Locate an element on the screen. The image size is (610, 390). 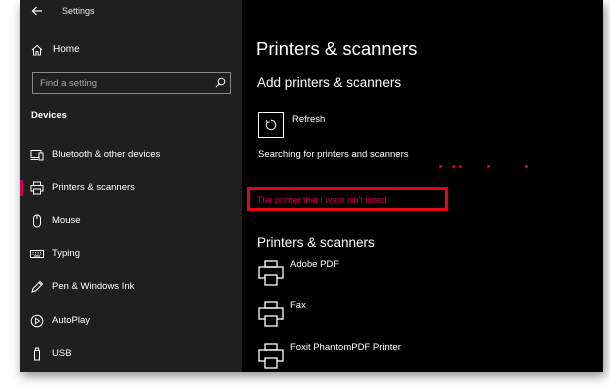
title-bar: Settings is located at coordinates (131, 12).